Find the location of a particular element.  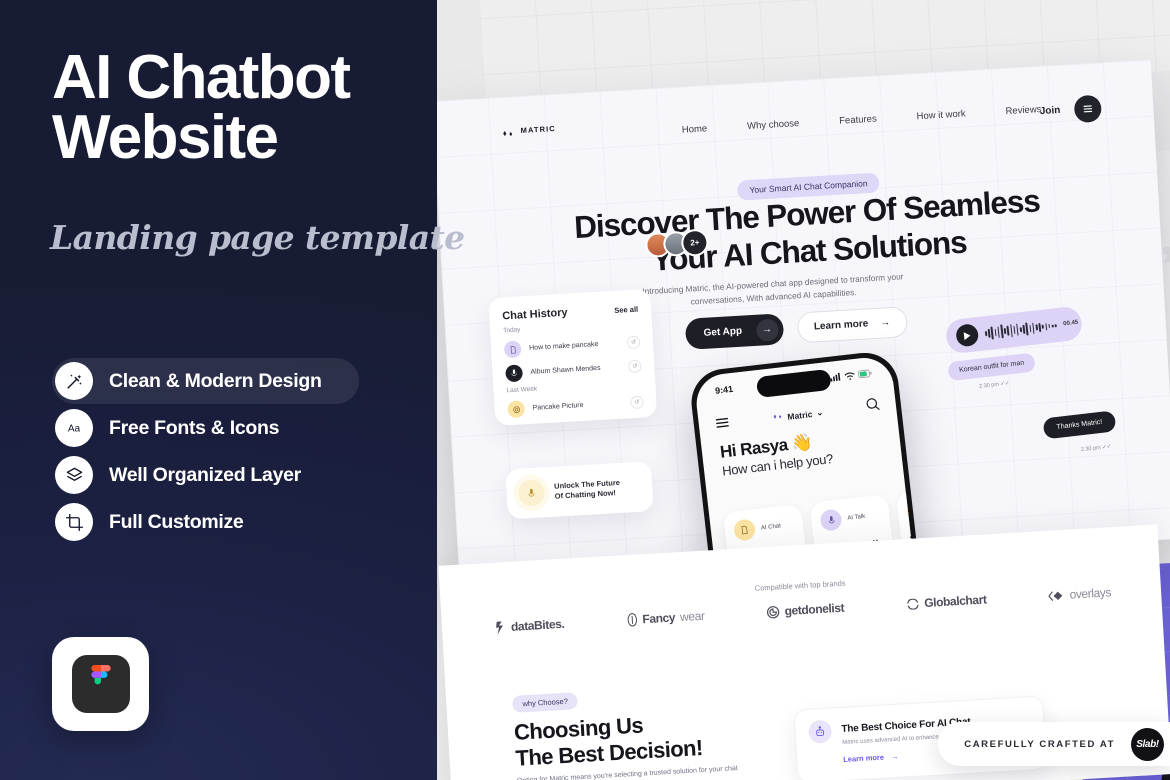

chat-history-item: How to make pancake ↺ is located at coordinates (572, 346).